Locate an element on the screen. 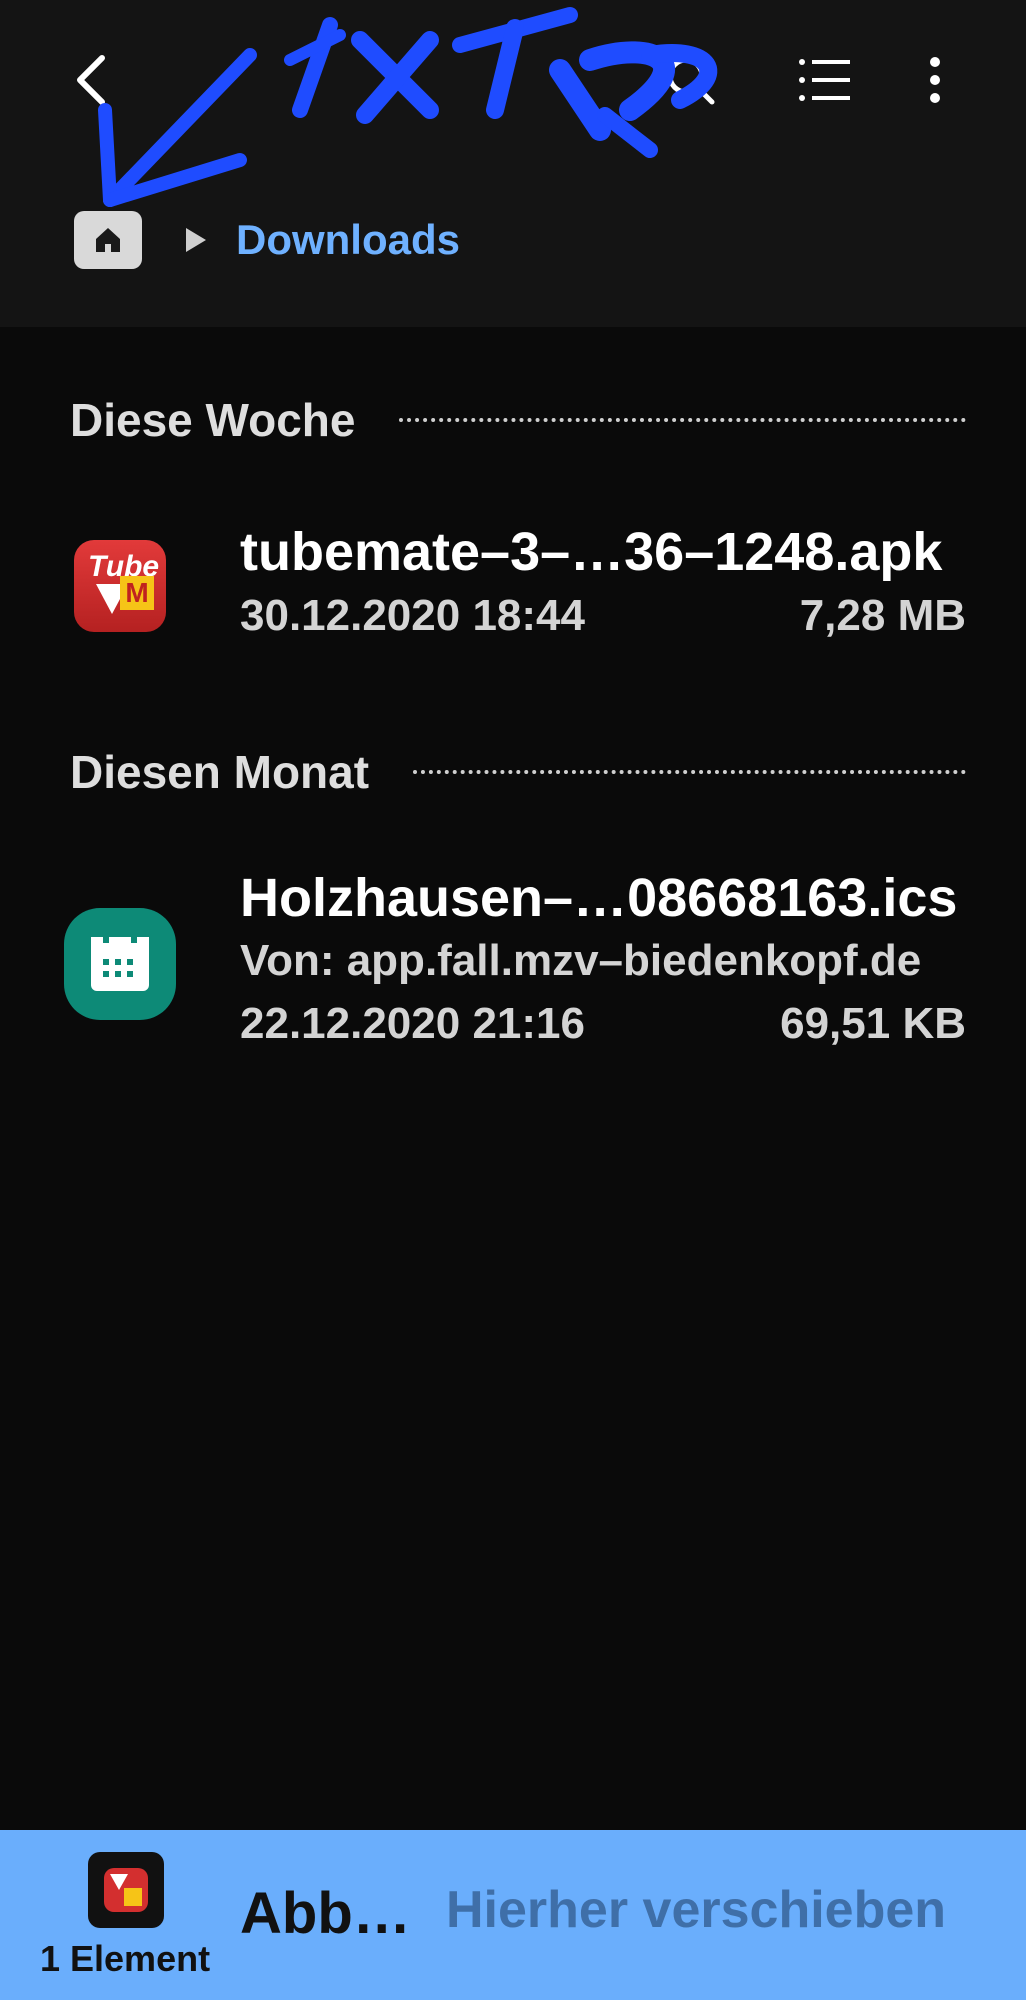 Image resolution: width=1026 pixels, height=2000 pixels. breadcrumb: Downloads is located at coordinates (267, 240).